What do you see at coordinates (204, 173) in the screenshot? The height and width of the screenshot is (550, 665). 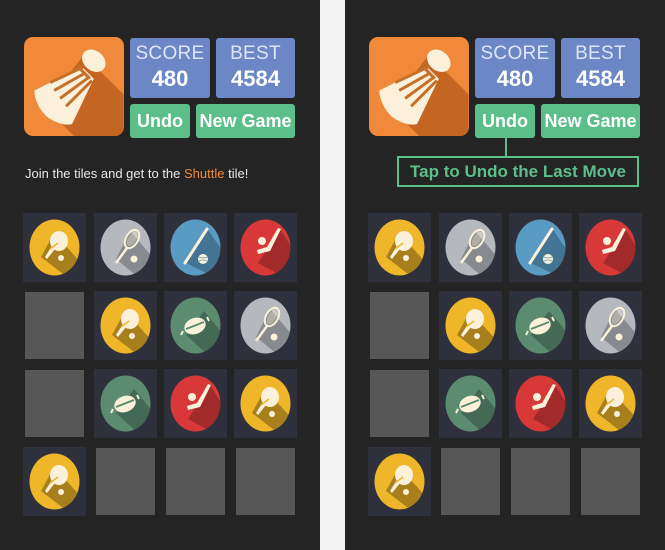 I see `tagline-highlight: Shuttle` at bounding box center [204, 173].